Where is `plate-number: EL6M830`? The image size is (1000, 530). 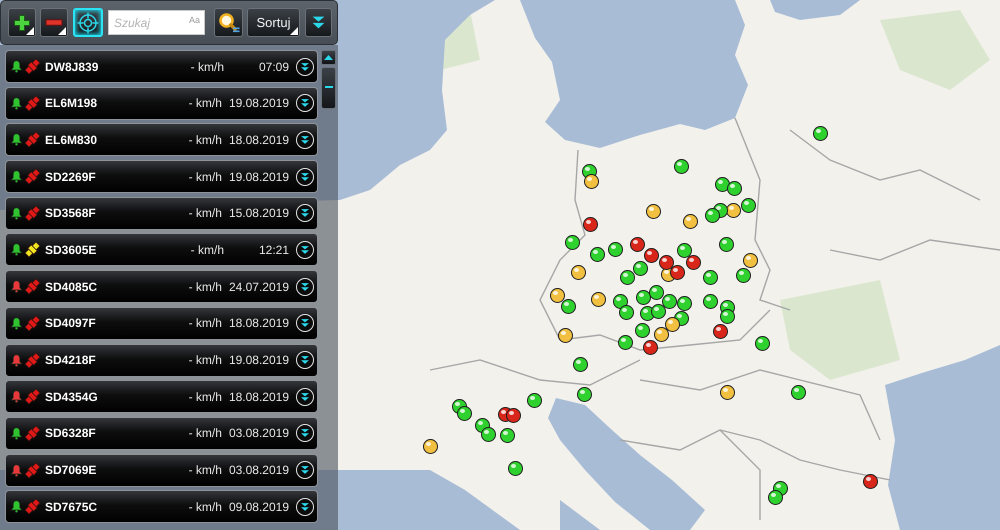
plate-number: EL6M830 is located at coordinates (71, 139).